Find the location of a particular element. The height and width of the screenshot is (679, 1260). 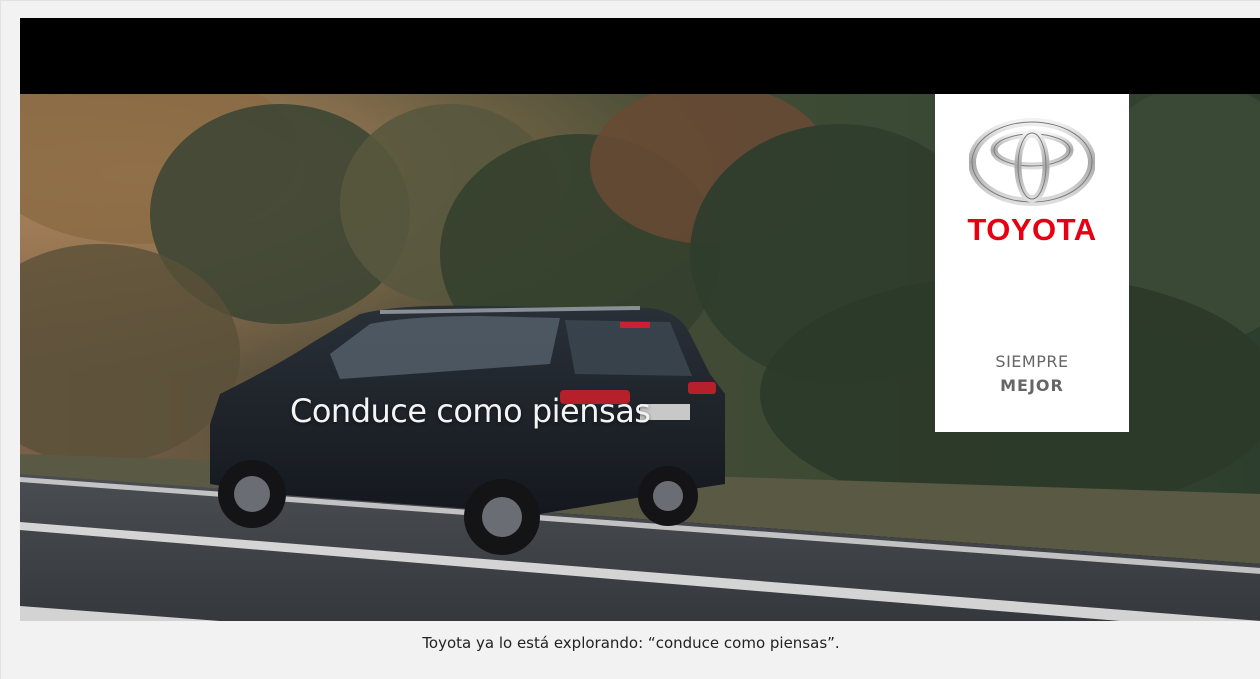

toyota-logo-icon is located at coordinates (1032, 162).